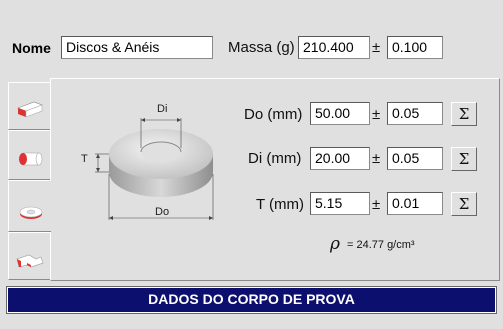 Image resolution: width=503 pixels, height=329 pixels. I want to click on do-input: 50.00, so click(340, 113).